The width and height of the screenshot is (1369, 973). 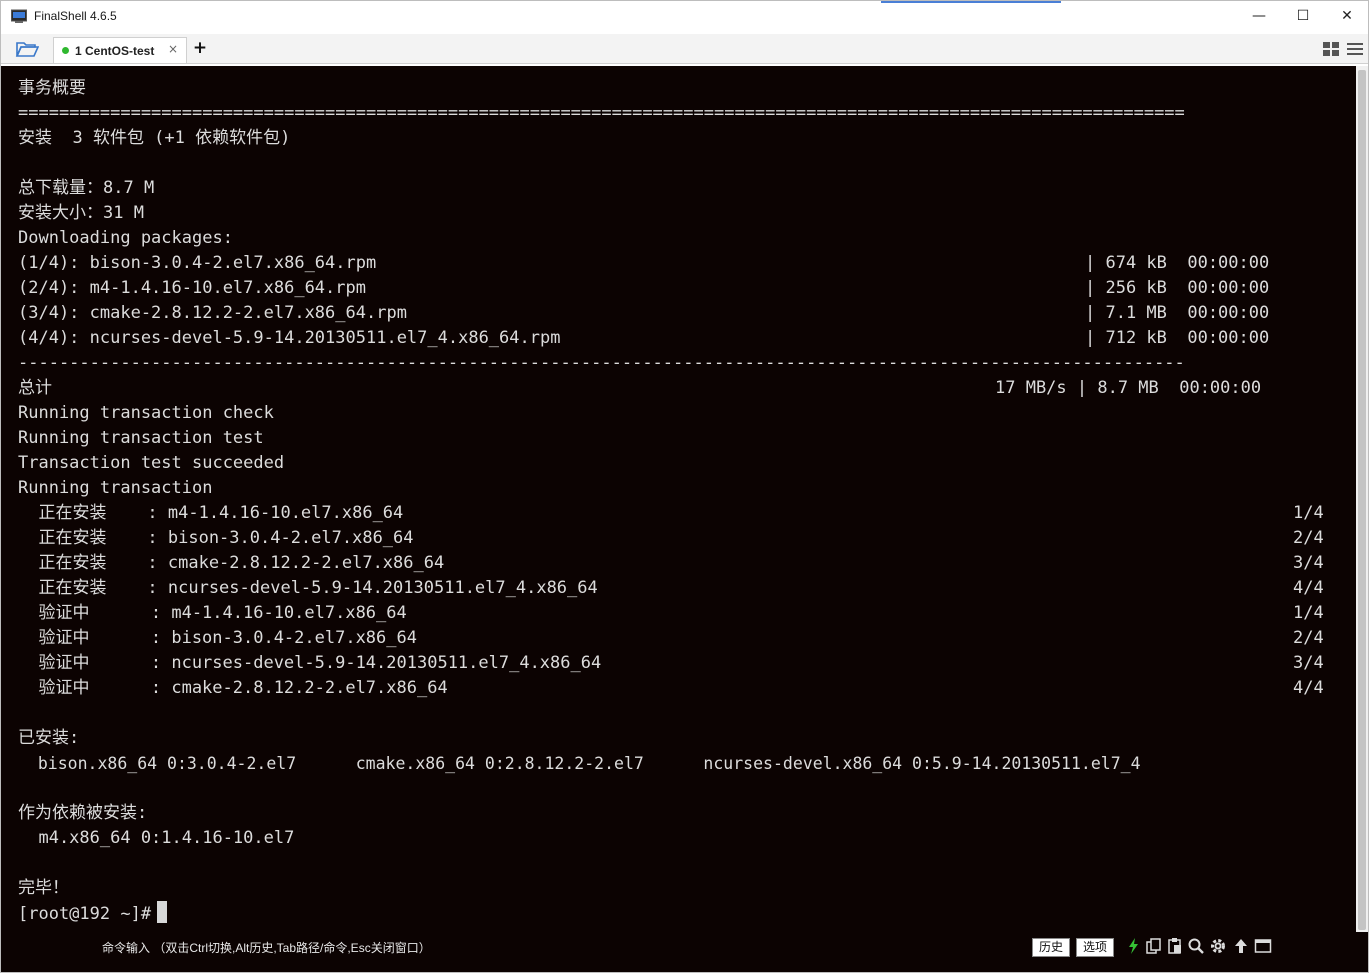 I want to click on command-input-hint: 命令输入 （双击Ctrl切换,Alt历史,Tab路径/命令,Esc关闭窗口）, so click(x=266, y=947).